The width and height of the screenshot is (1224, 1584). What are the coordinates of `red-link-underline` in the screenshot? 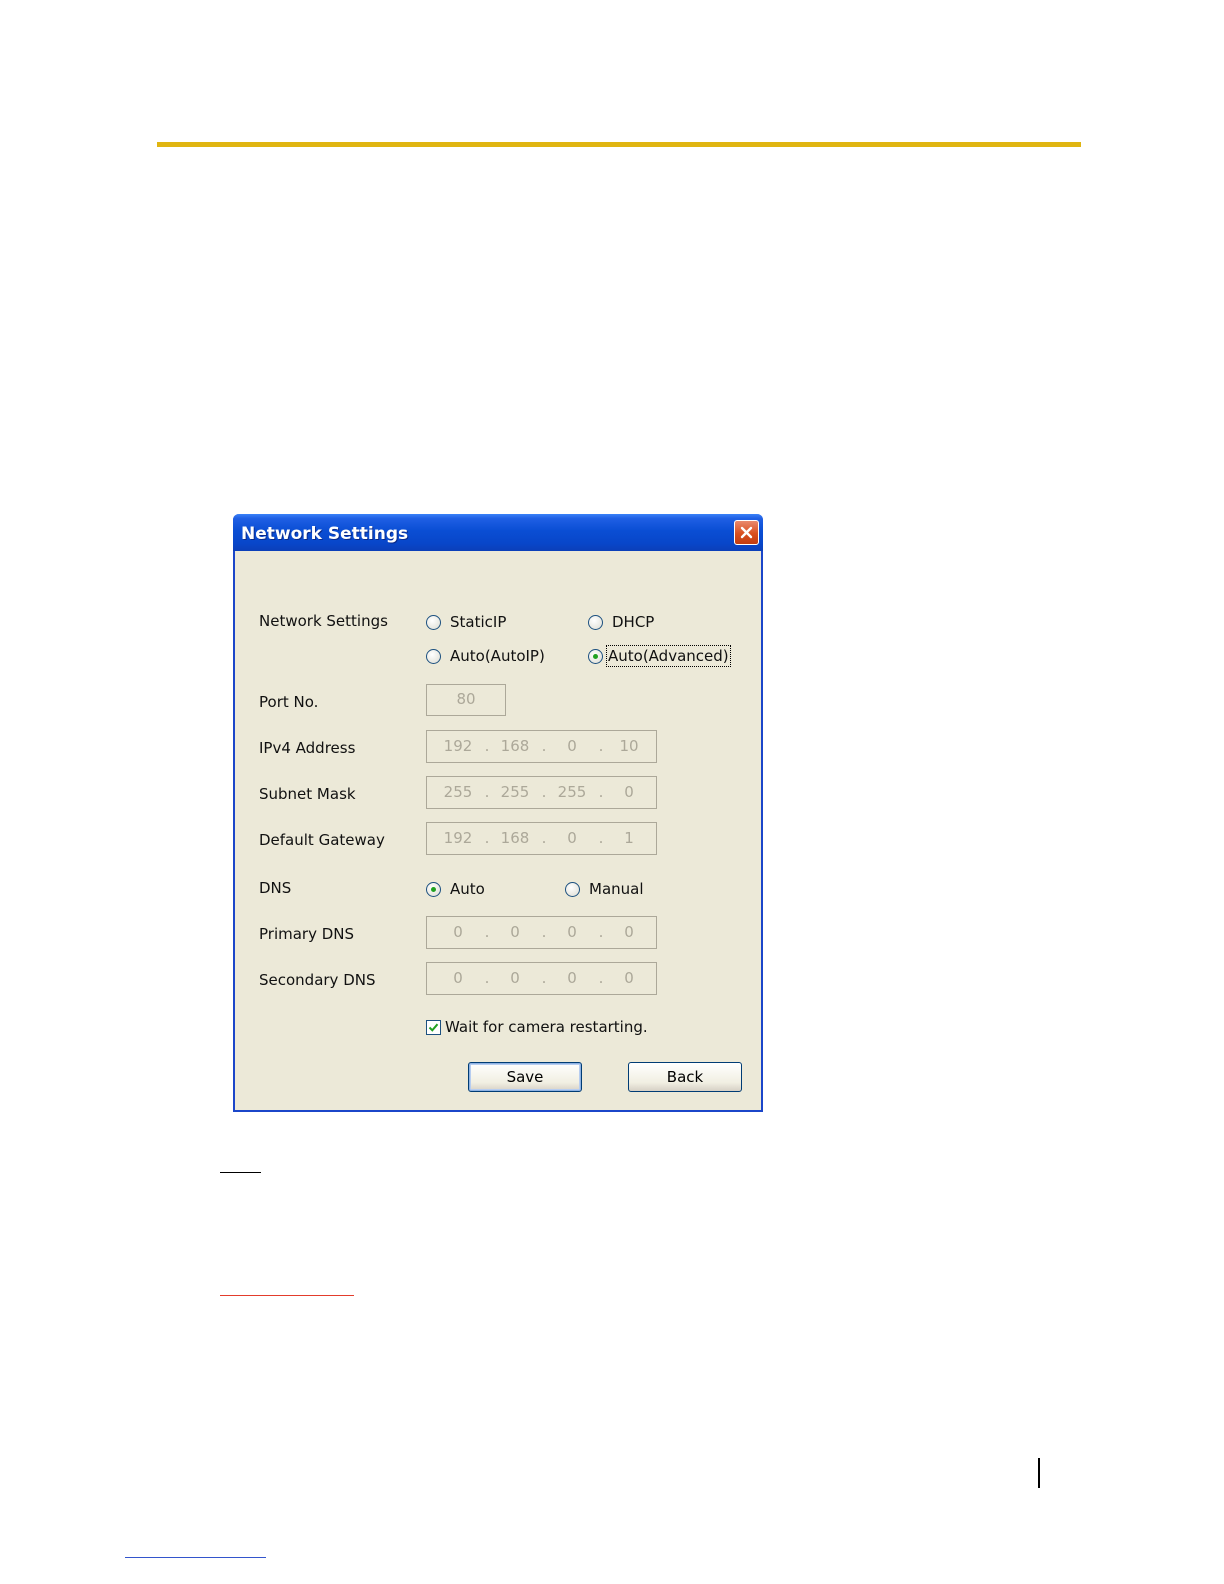 It's located at (287, 1295).